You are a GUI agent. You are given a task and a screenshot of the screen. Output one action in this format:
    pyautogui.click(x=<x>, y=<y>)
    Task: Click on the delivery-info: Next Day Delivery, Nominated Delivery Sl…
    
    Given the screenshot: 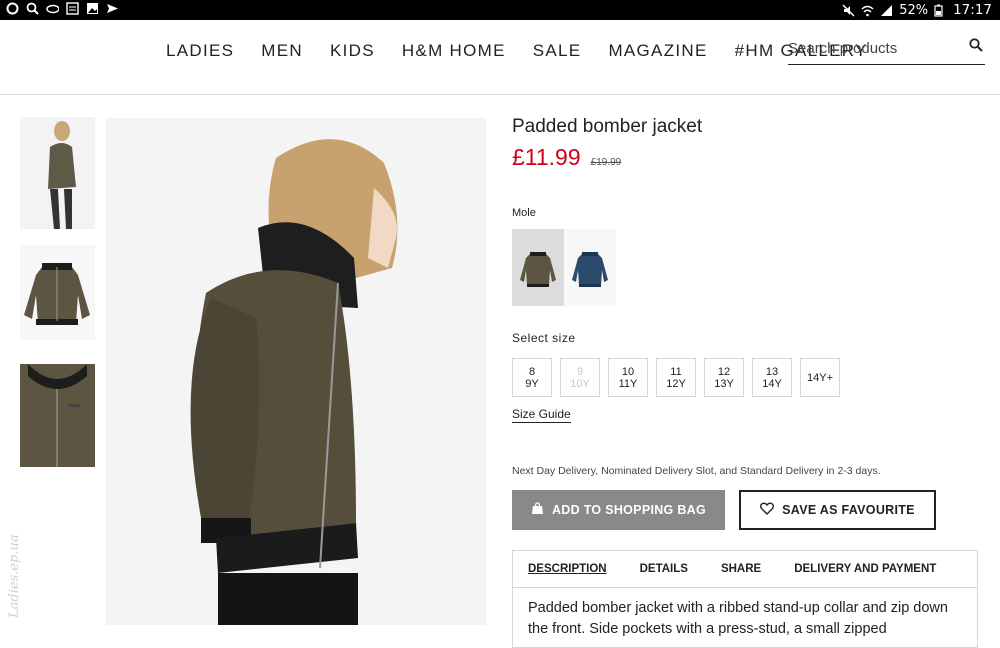 What is the action you would take?
    pyautogui.click(x=696, y=471)
    